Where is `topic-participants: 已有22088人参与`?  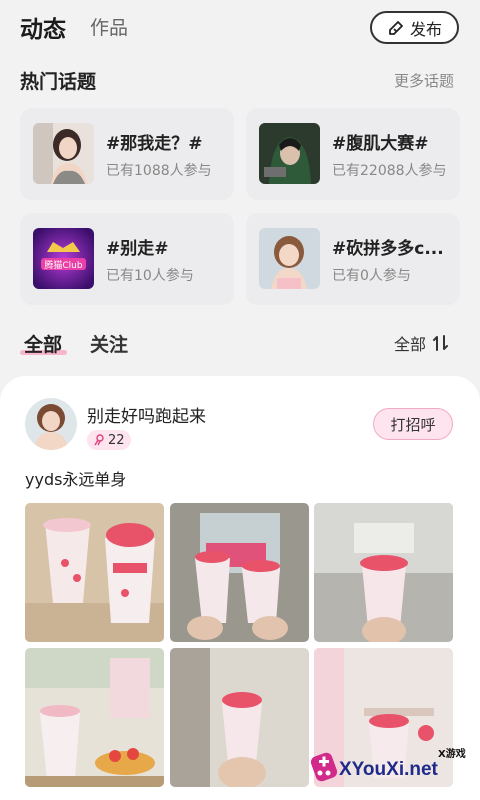 topic-participants: 已有22088人参与 is located at coordinates (389, 171).